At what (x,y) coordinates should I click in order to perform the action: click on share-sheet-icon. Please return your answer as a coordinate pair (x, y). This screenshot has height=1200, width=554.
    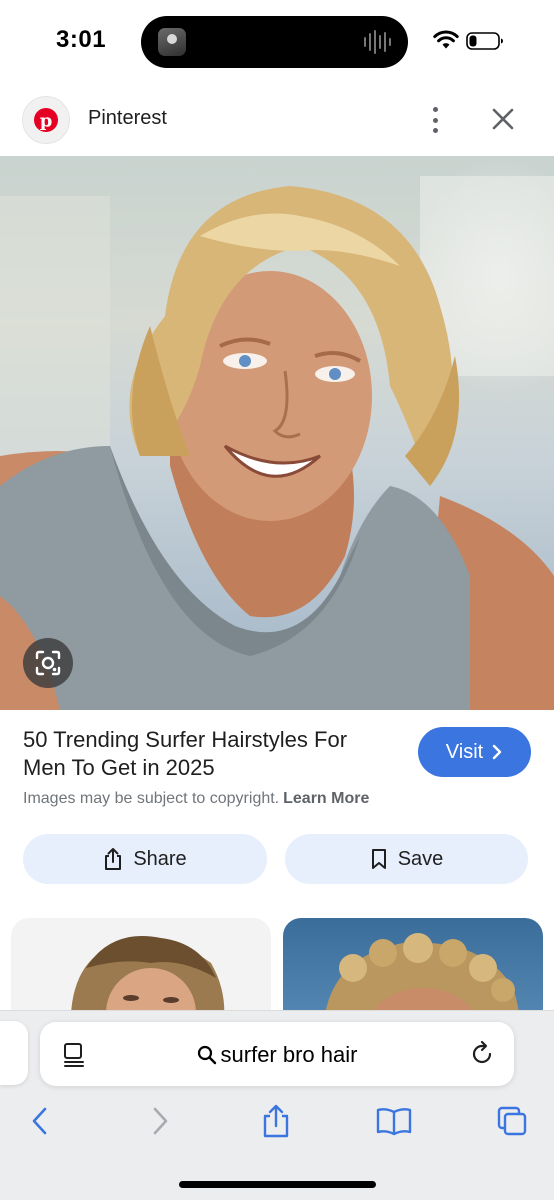
    Looking at the image, I should click on (276, 1121).